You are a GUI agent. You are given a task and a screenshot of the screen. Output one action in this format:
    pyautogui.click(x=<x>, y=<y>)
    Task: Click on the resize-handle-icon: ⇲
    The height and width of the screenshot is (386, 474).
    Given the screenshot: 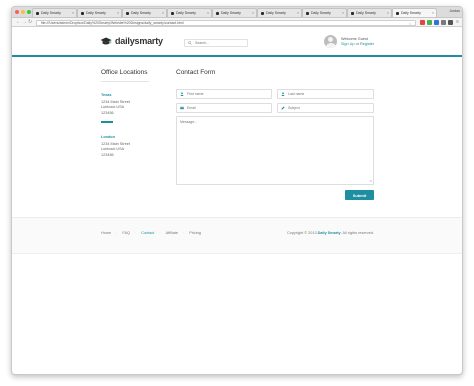 What is the action you would take?
    pyautogui.click(x=370, y=181)
    